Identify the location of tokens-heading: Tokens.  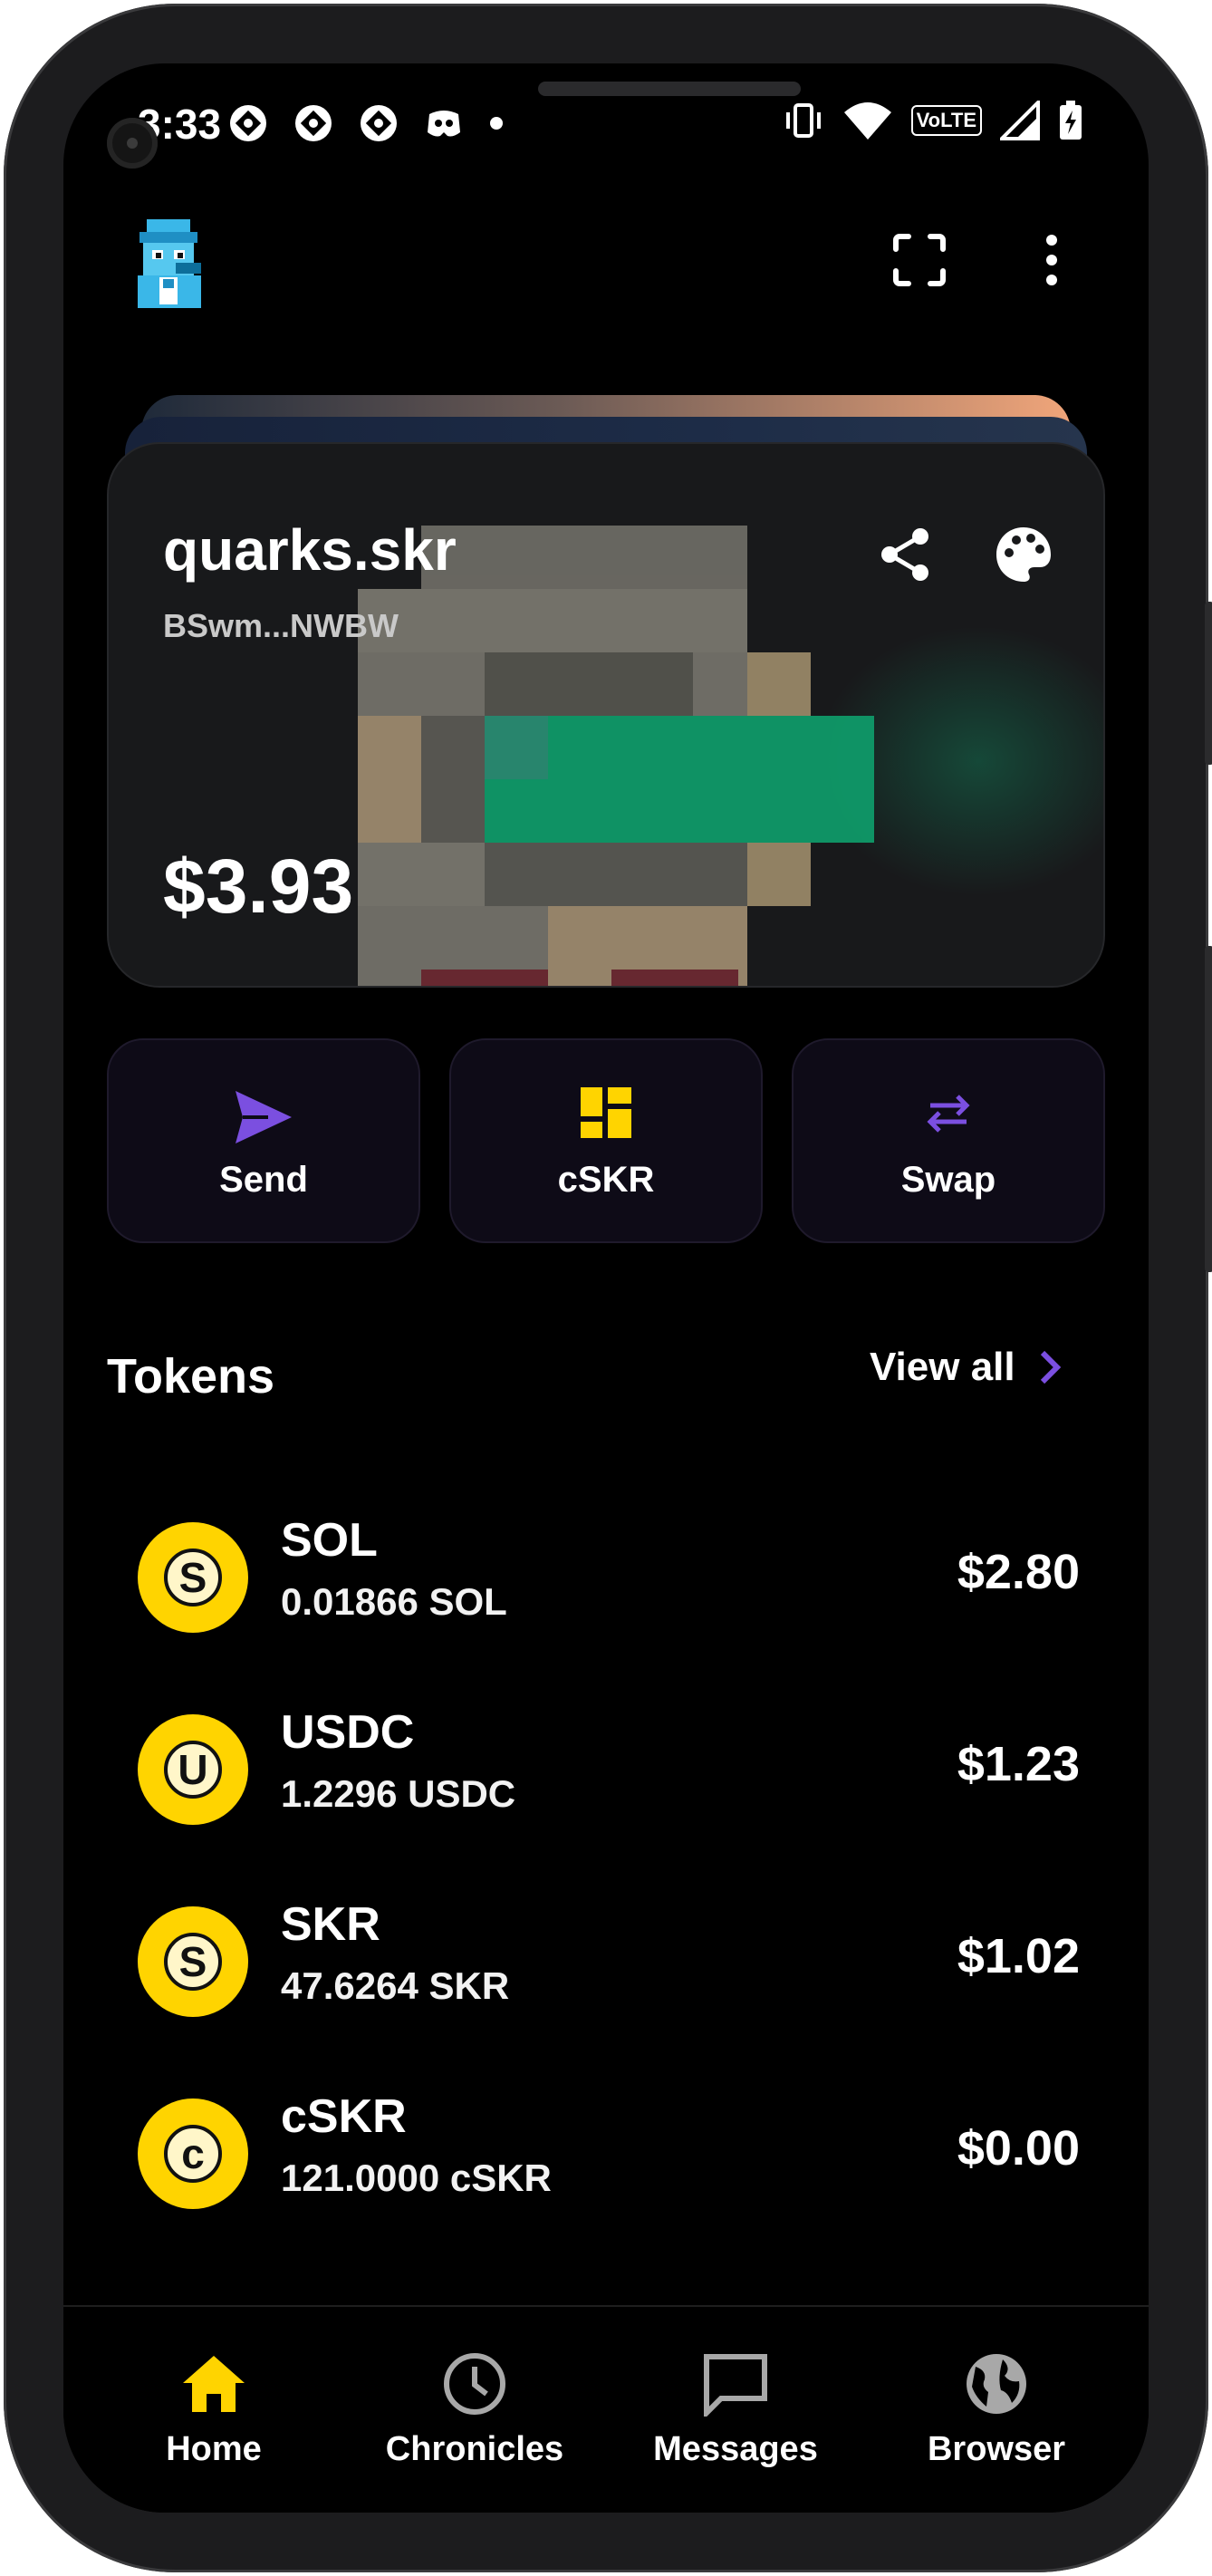
(191, 1376).